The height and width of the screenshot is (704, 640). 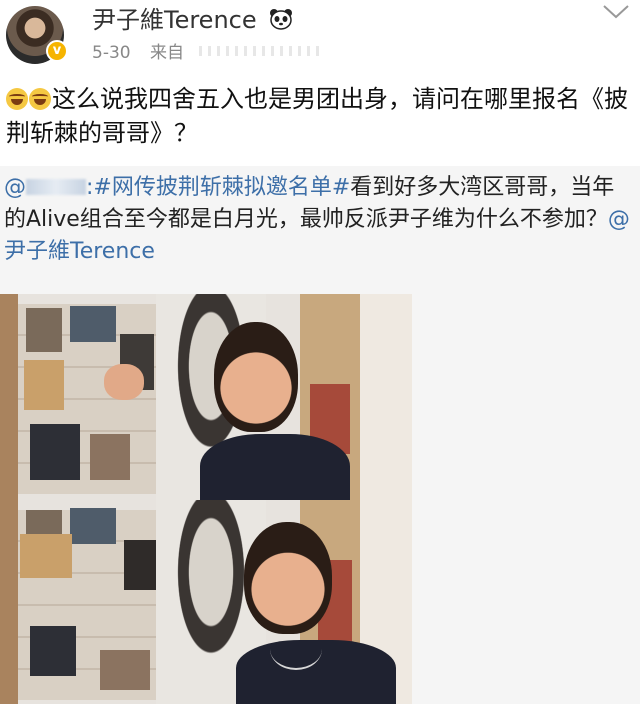 What do you see at coordinates (174, 20) in the screenshot?
I see `author-name-text: 尹子維Terence` at bounding box center [174, 20].